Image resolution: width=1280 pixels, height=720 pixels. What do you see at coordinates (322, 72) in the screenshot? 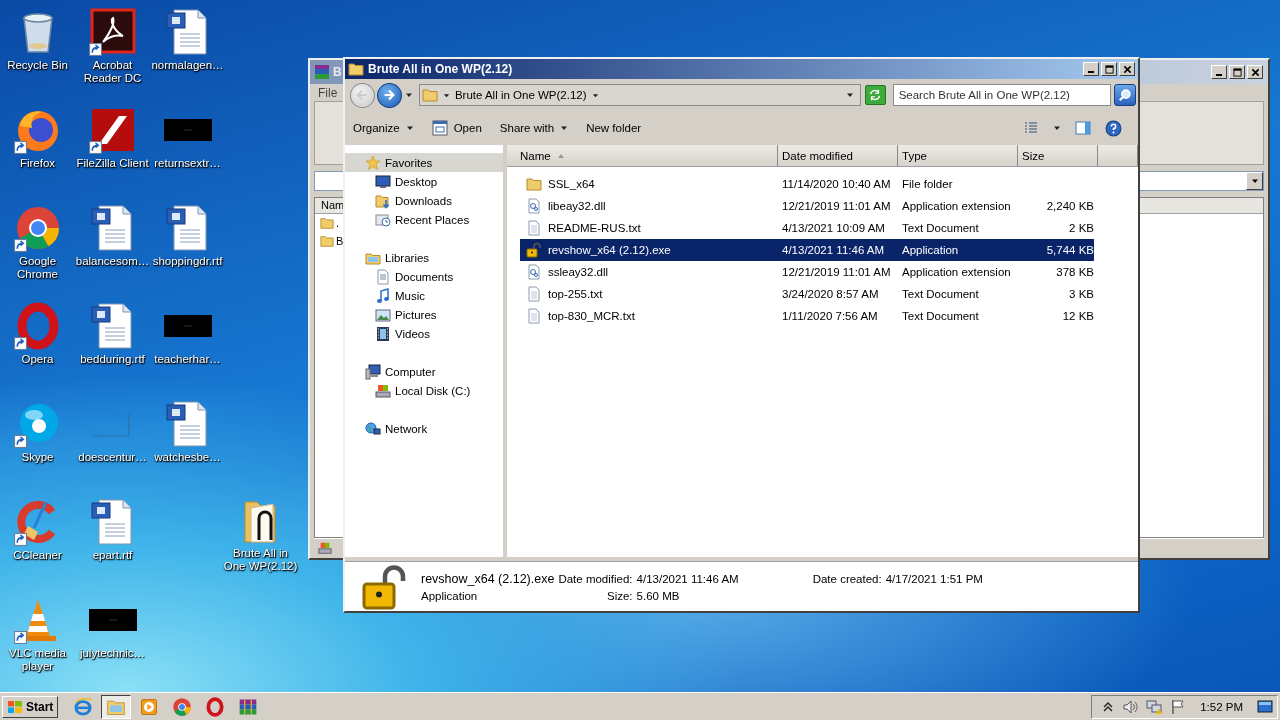
I see `books-icon` at bounding box center [322, 72].